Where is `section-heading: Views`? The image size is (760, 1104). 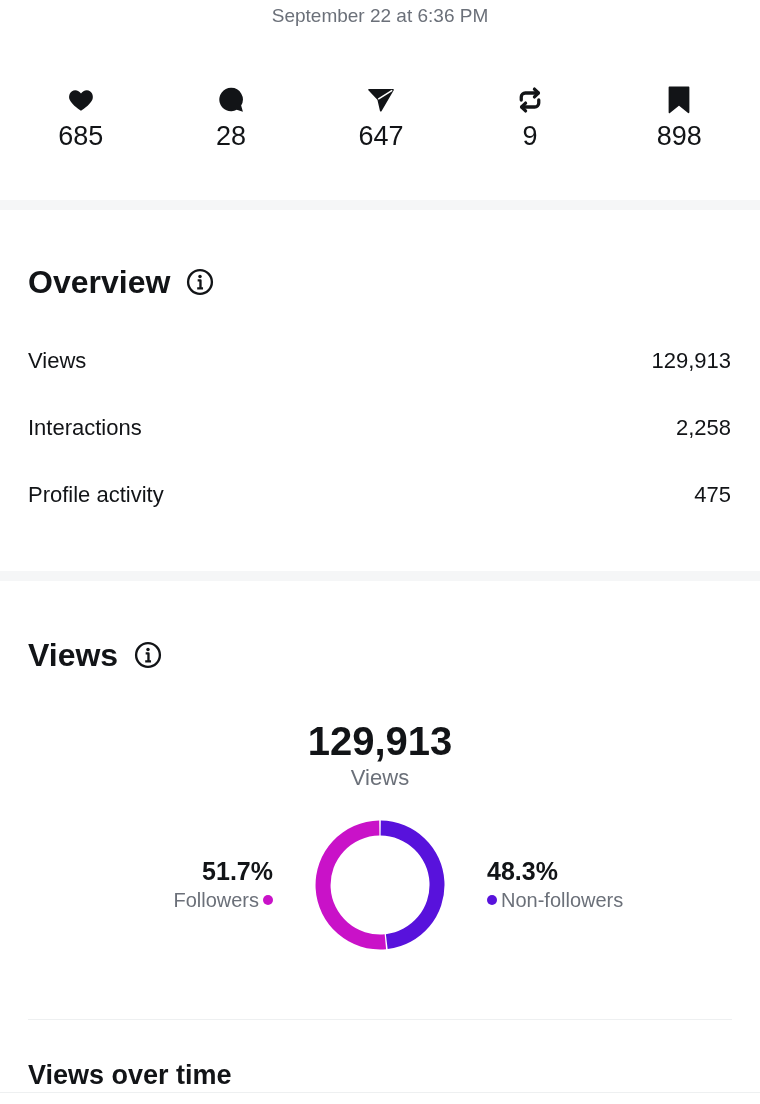 section-heading: Views is located at coordinates (73, 655).